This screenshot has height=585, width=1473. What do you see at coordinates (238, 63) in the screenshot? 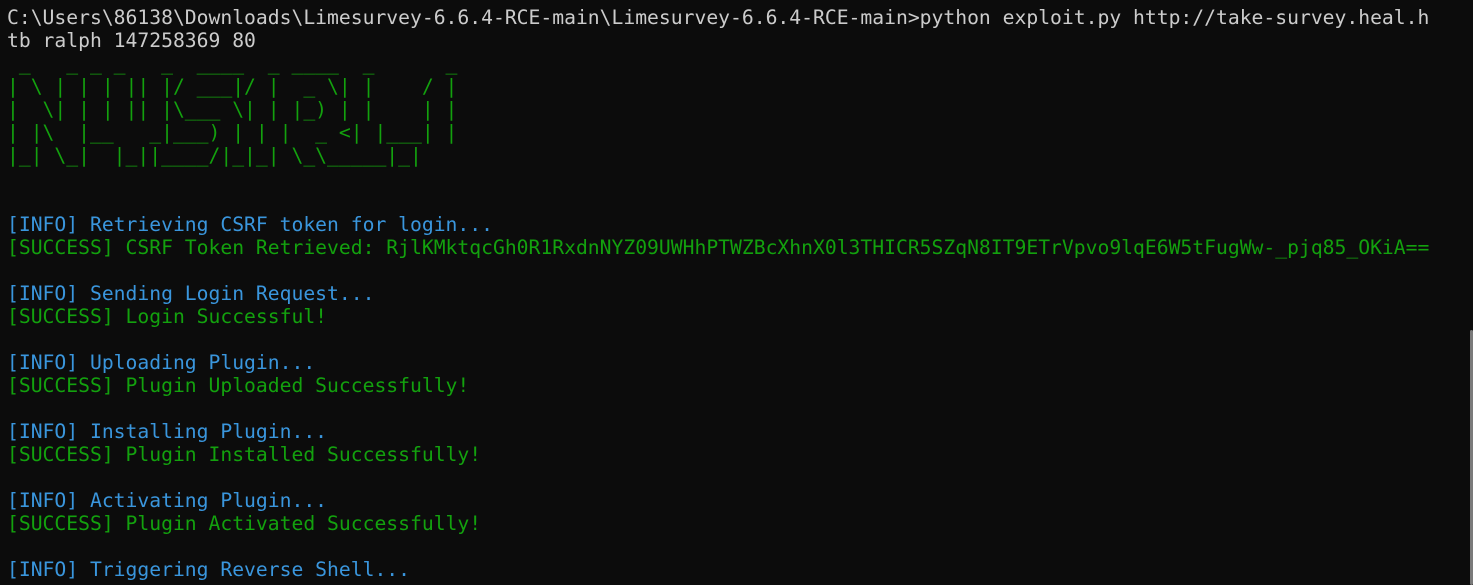
I see `banner-line: _ _ _ _ _ ____ _ ____ _ _` at bounding box center [238, 63].